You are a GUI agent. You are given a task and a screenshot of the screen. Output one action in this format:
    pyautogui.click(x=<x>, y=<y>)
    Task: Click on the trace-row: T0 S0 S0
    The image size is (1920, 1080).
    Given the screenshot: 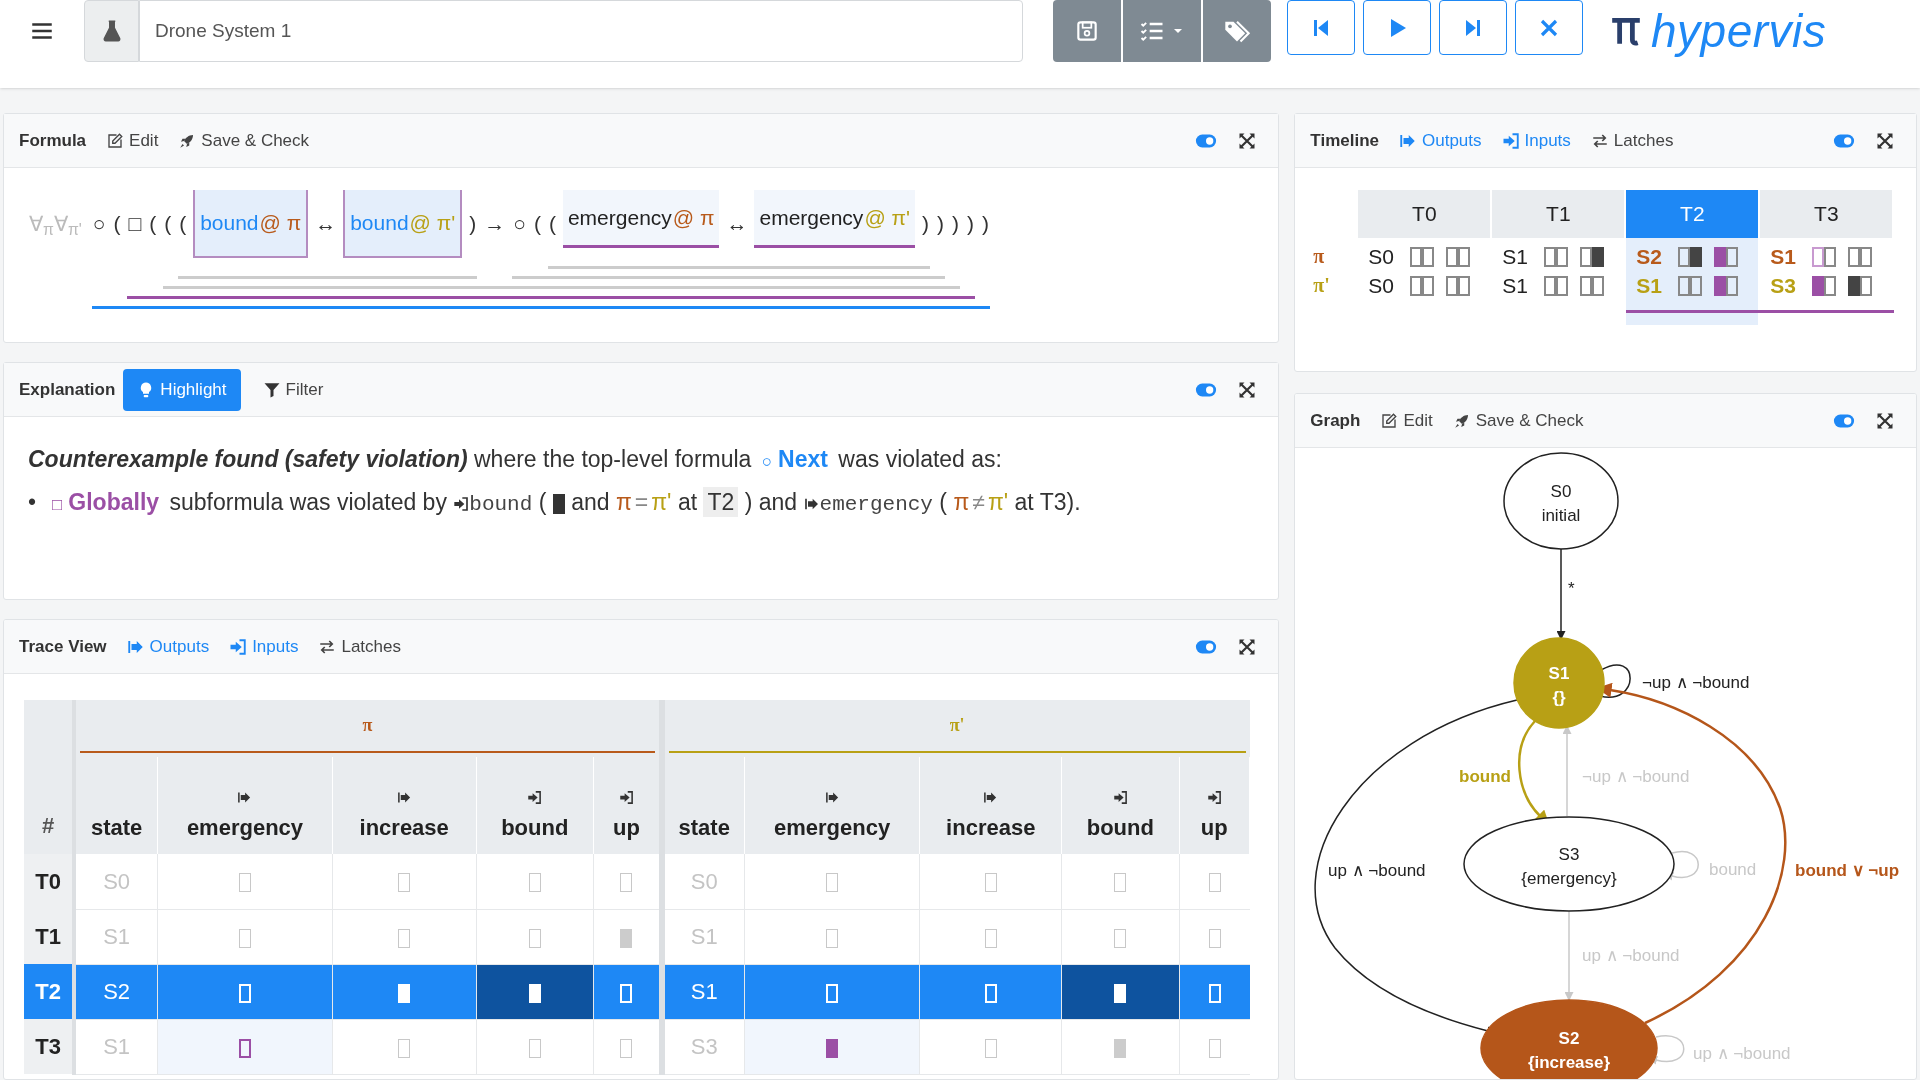 What is the action you would take?
    pyautogui.click(x=637, y=881)
    